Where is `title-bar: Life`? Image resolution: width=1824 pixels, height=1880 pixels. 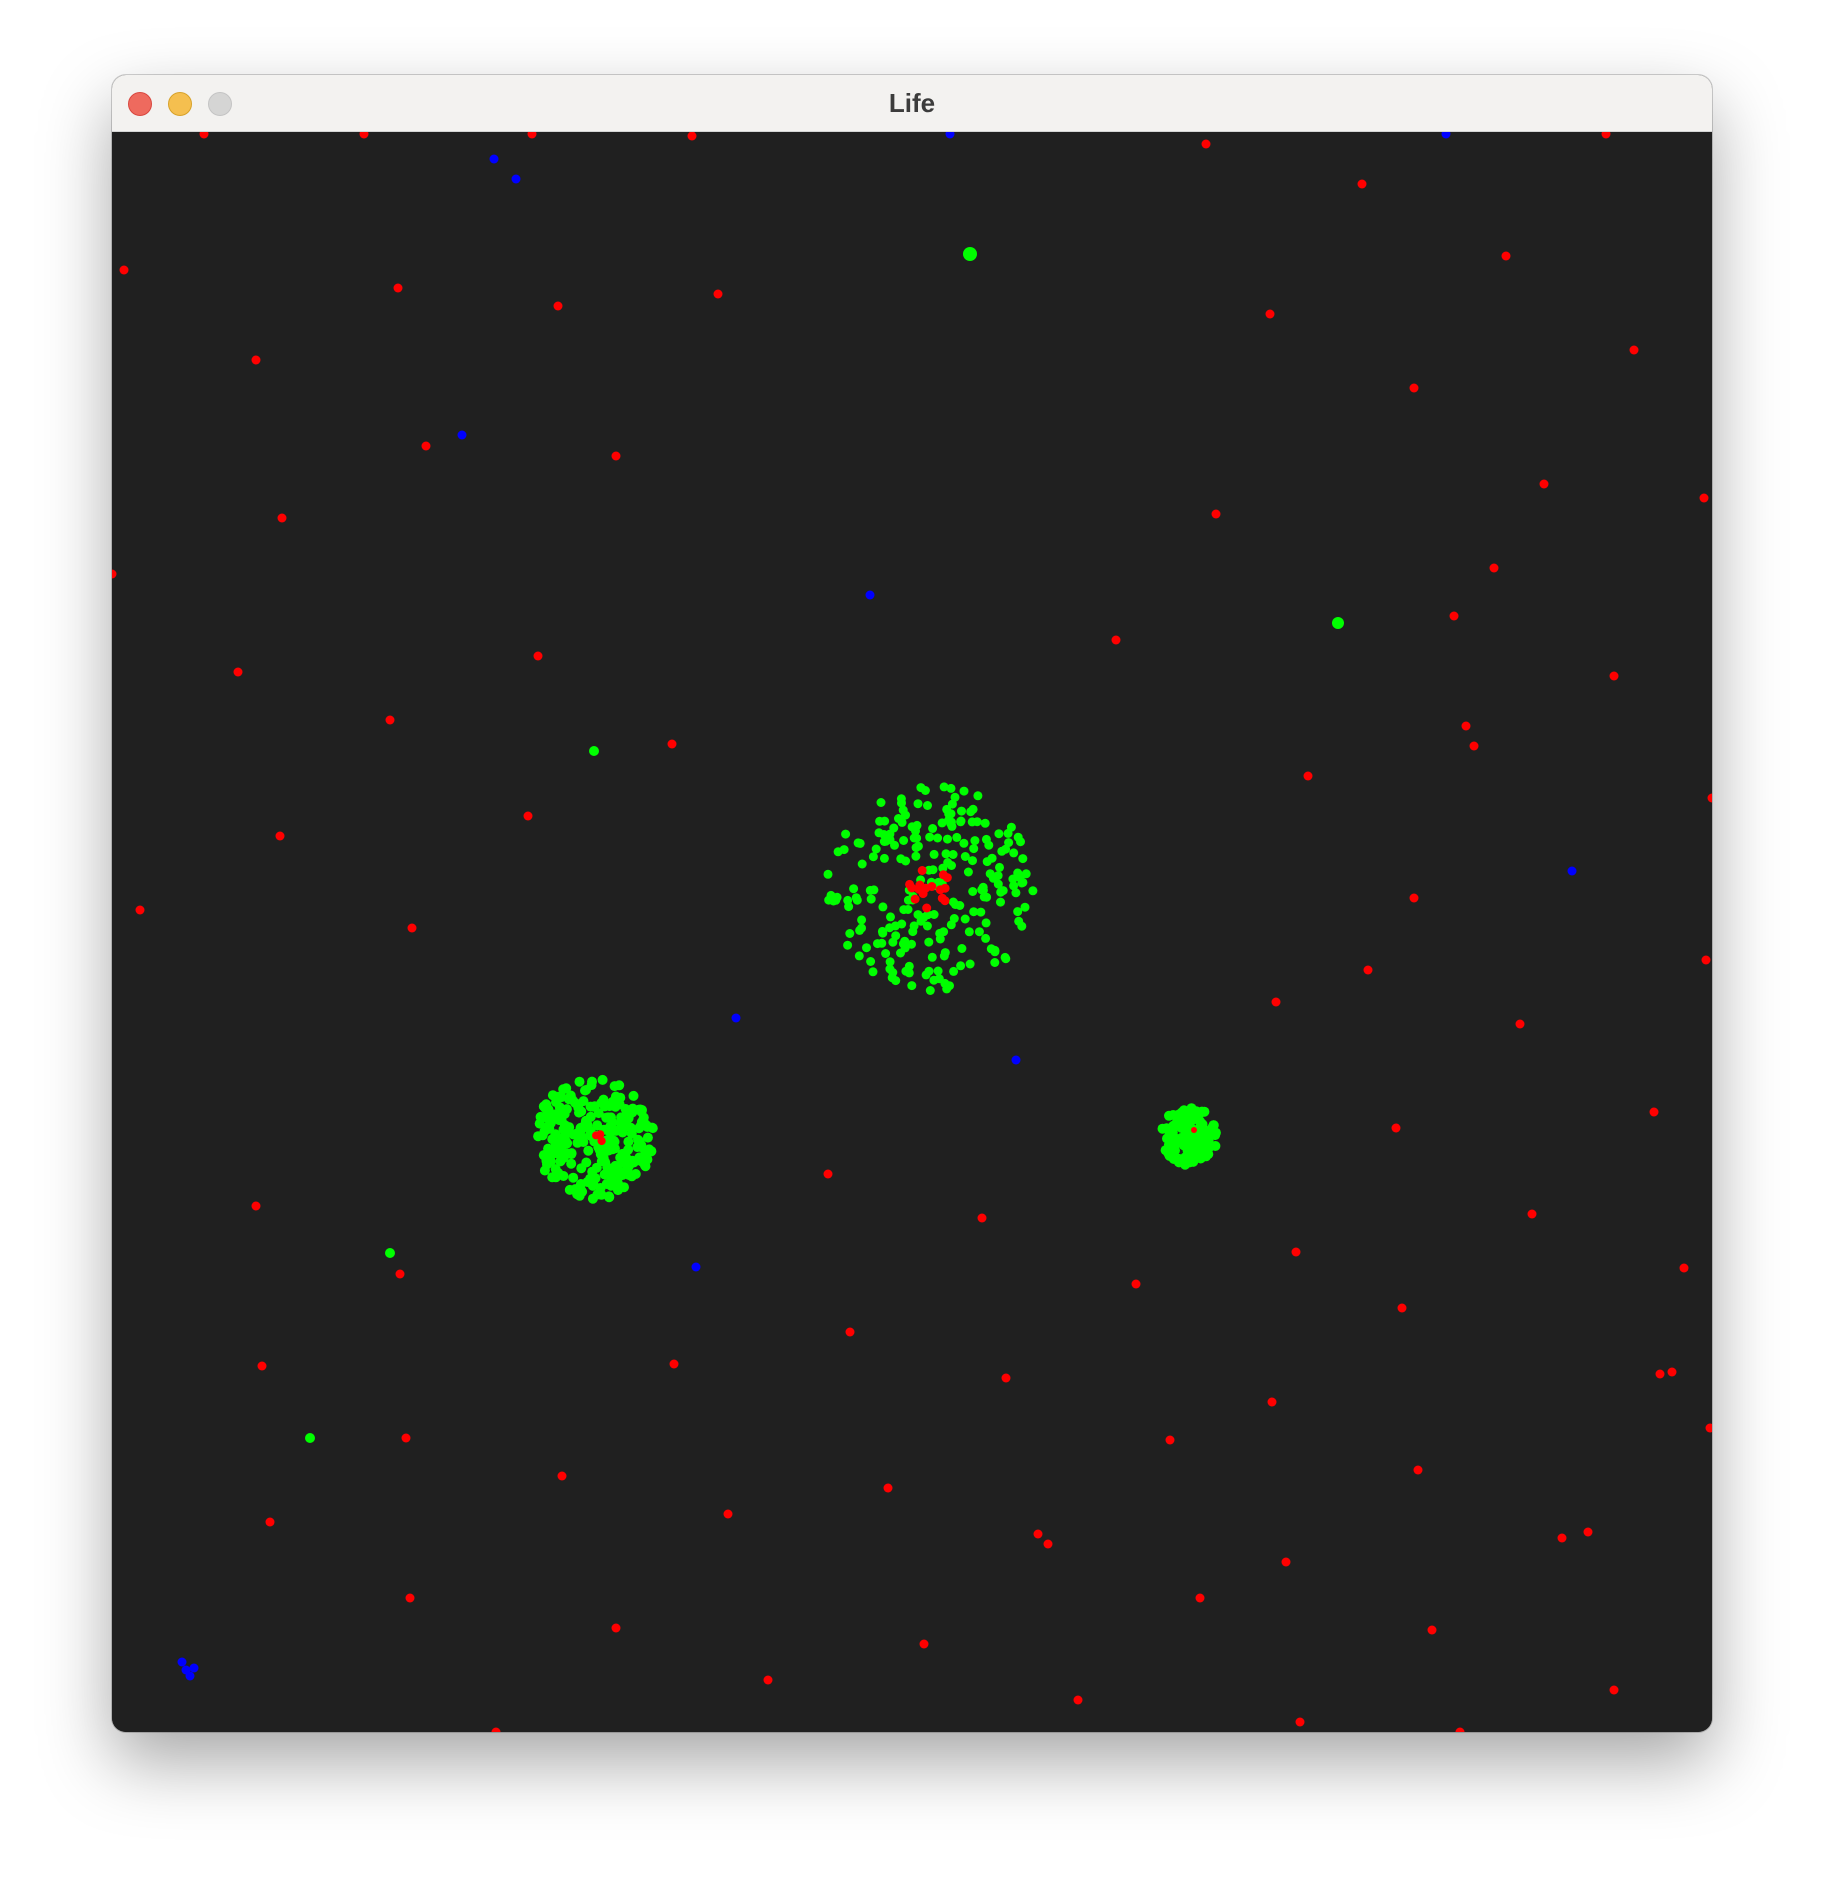
title-bar: Life is located at coordinates (912, 103).